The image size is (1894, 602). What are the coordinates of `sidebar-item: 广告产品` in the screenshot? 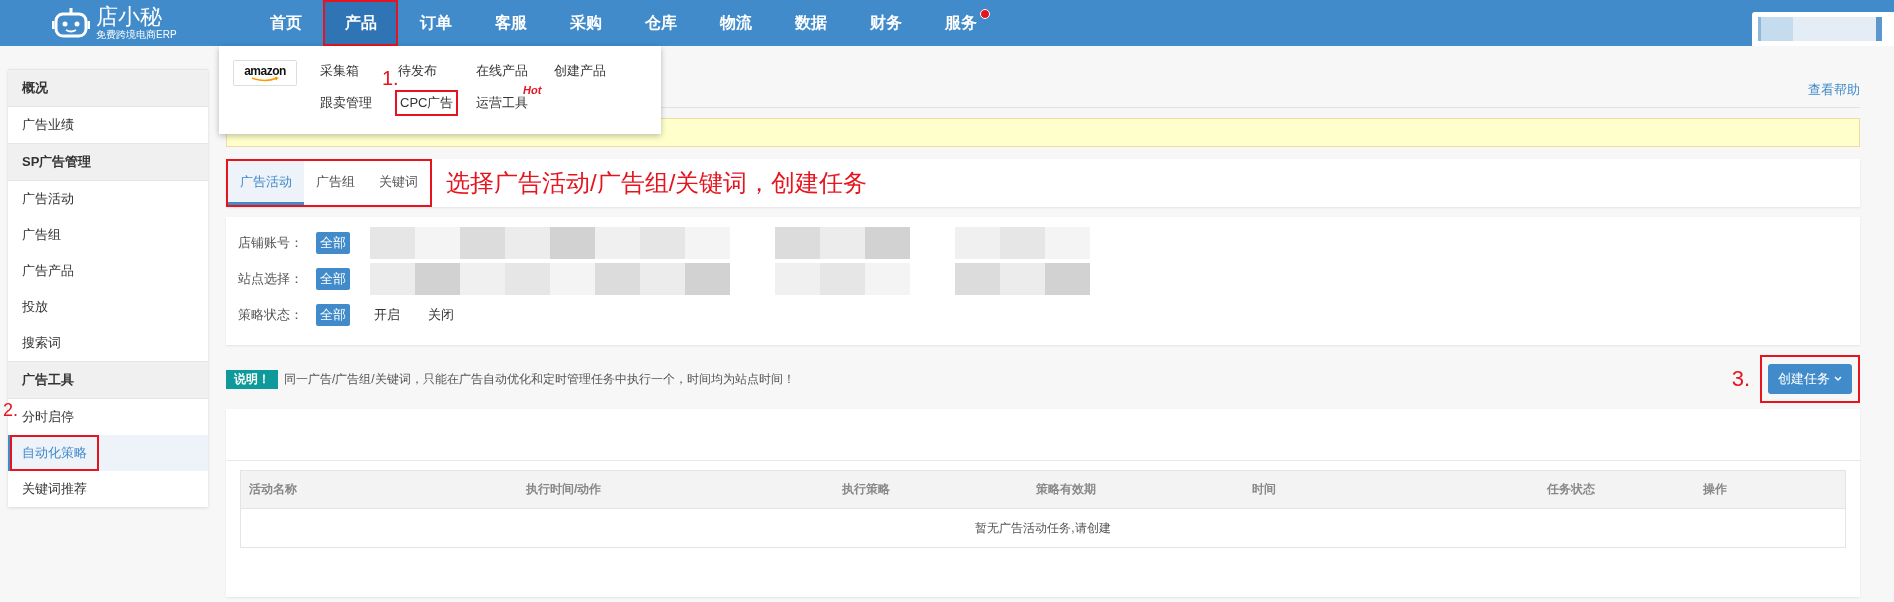 It's located at (48, 271).